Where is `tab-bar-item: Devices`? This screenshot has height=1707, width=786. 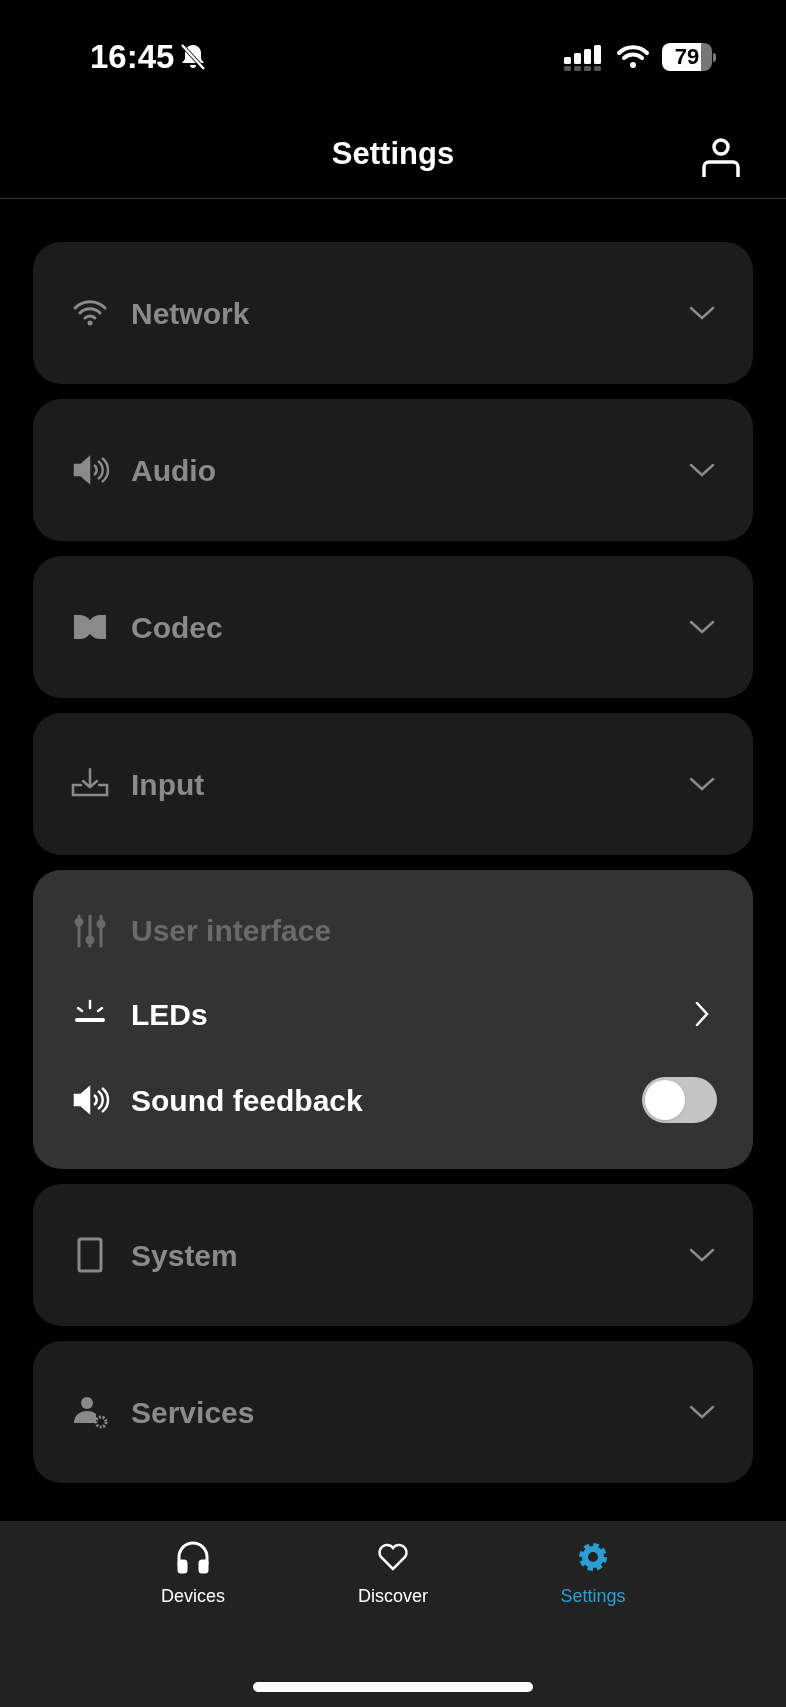
tab-bar-item: Devices is located at coordinates (193, 1574).